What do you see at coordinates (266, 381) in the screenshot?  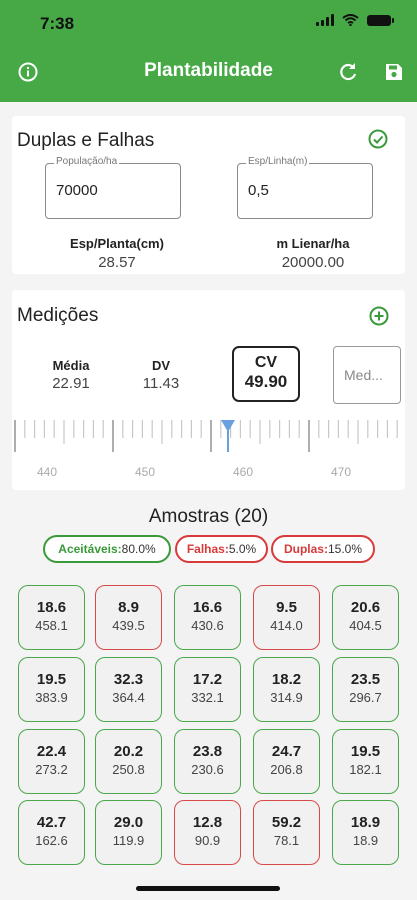 I see `cv-value: 49.90` at bounding box center [266, 381].